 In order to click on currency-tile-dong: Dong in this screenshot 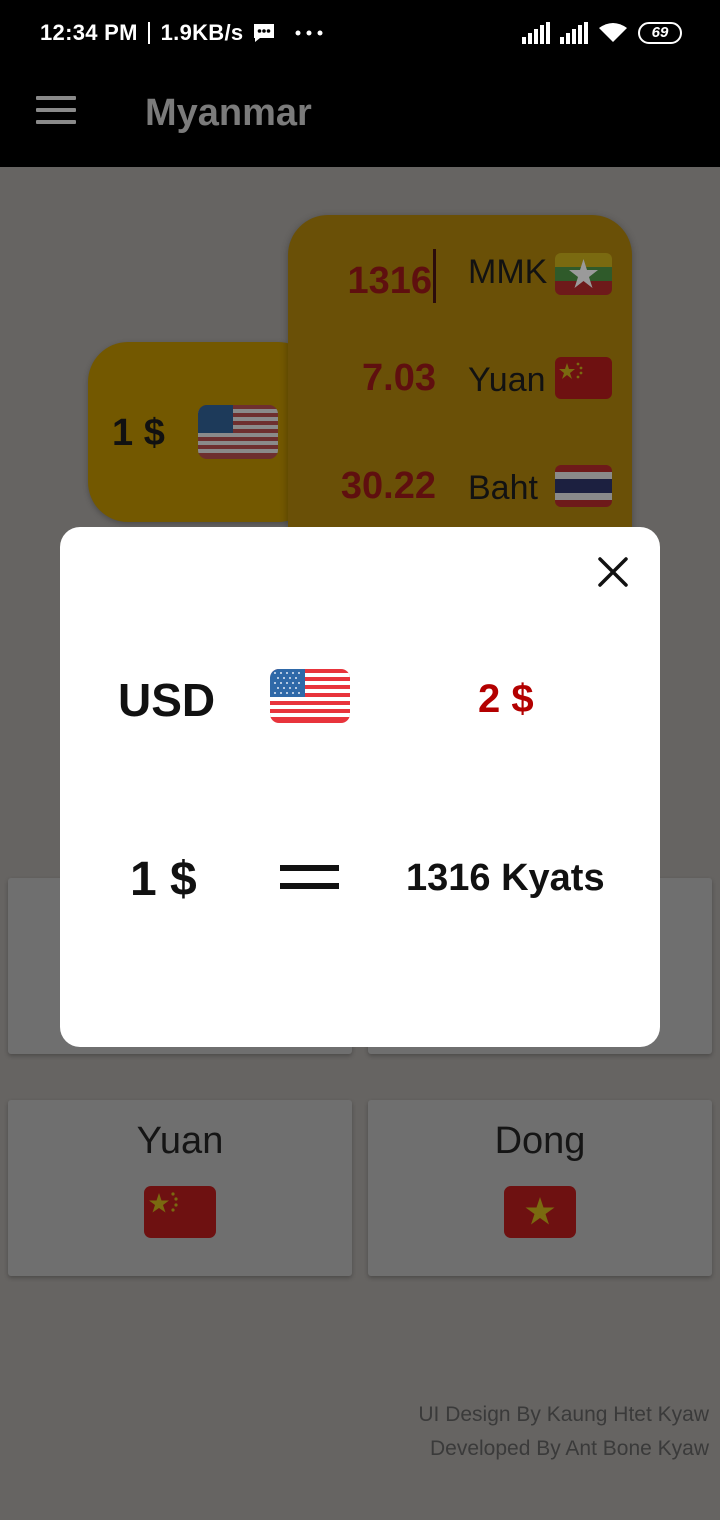, I will do `click(540, 1188)`.